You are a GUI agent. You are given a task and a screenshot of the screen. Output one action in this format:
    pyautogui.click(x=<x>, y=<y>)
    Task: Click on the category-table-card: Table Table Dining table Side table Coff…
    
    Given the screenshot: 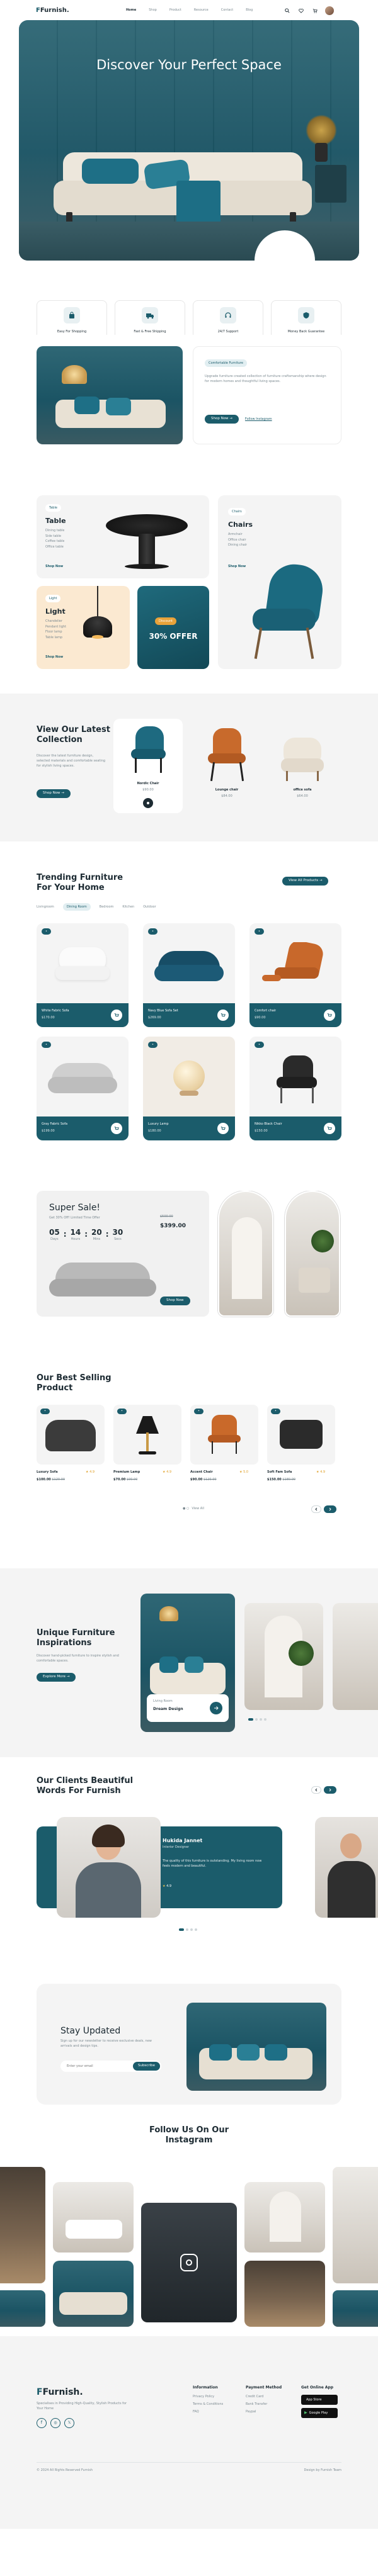 What is the action you would take?
    pyautogui.click(x=123, y=536)
    